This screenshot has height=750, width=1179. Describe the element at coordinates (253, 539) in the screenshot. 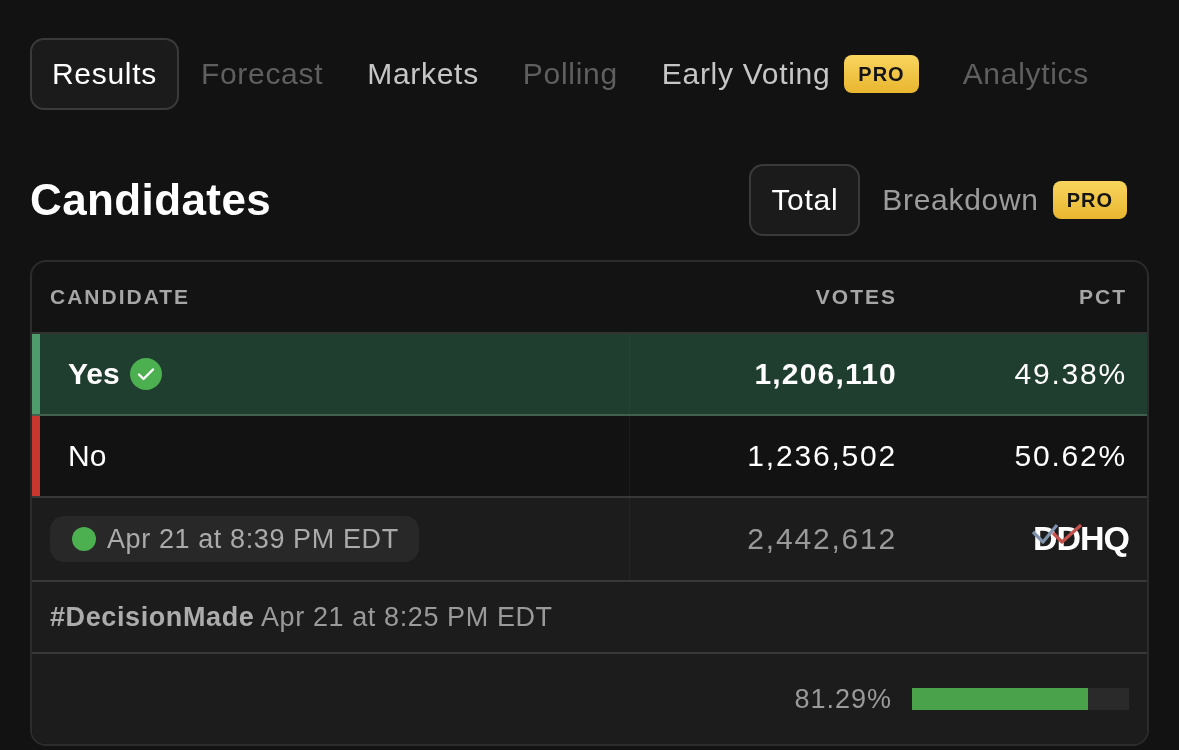

I see `timestamp-text: Apr 21 at 8:39 PM EDT` at that location.